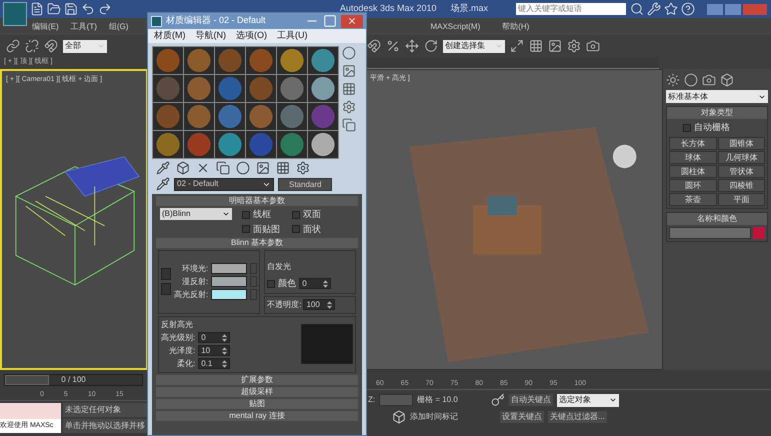 The width and height of the screenshot is (771, 436). Describe the element at coordinates (396, 400) in the screenshot. I see `coordinate-field` at that location.